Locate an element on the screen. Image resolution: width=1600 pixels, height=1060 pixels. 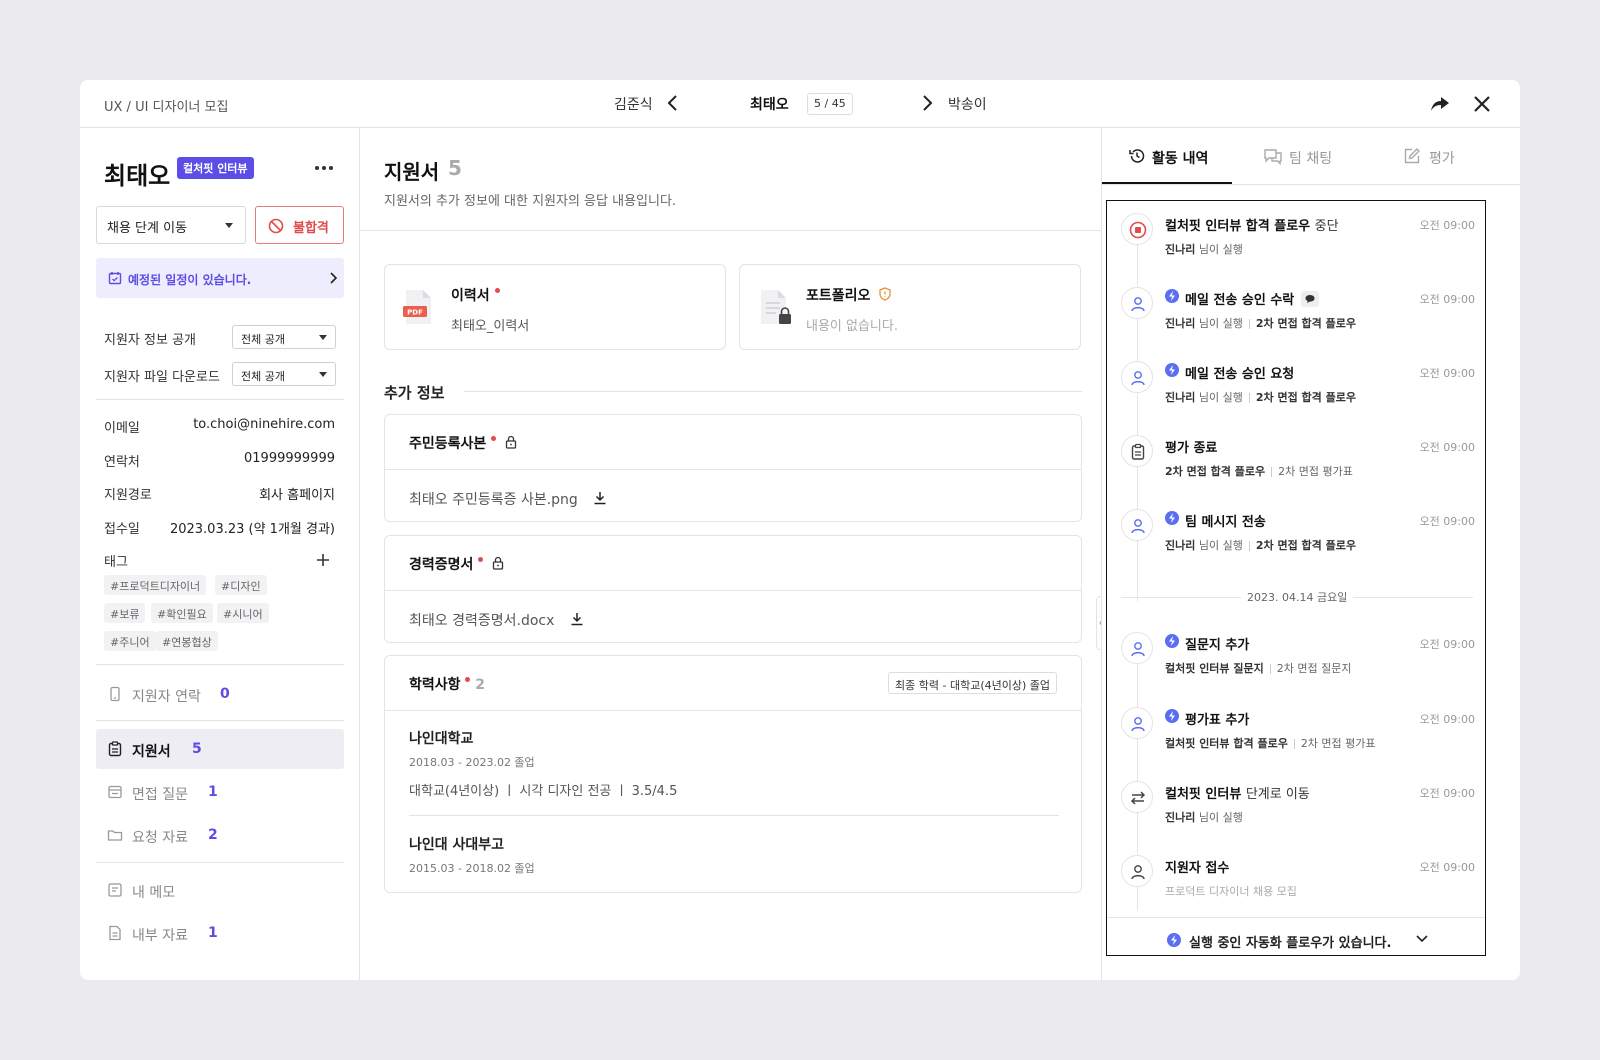
page-title-count: 5 is located at coordinates (455, 168).